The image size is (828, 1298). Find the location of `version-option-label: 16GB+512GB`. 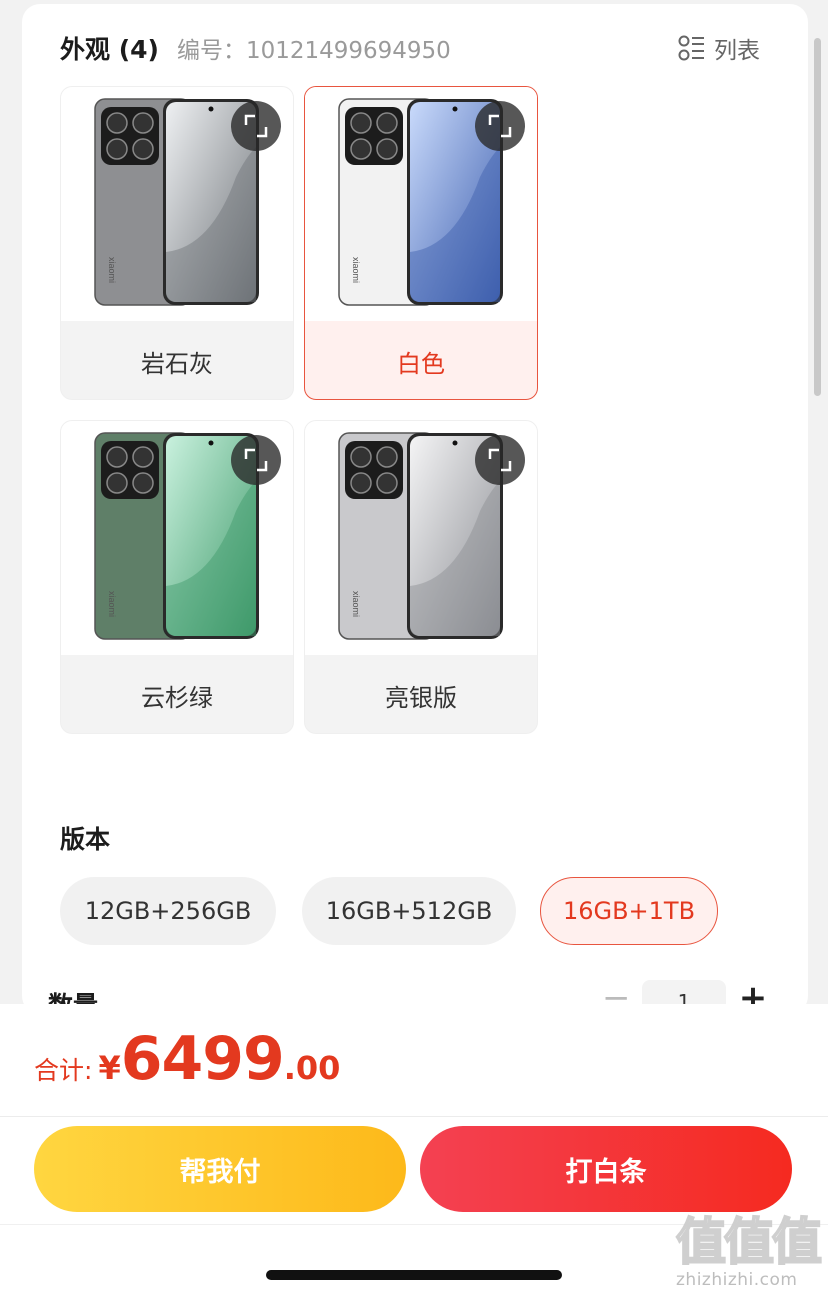

version-option-label: 16GB+512GB is located at coordinates (409, 911).